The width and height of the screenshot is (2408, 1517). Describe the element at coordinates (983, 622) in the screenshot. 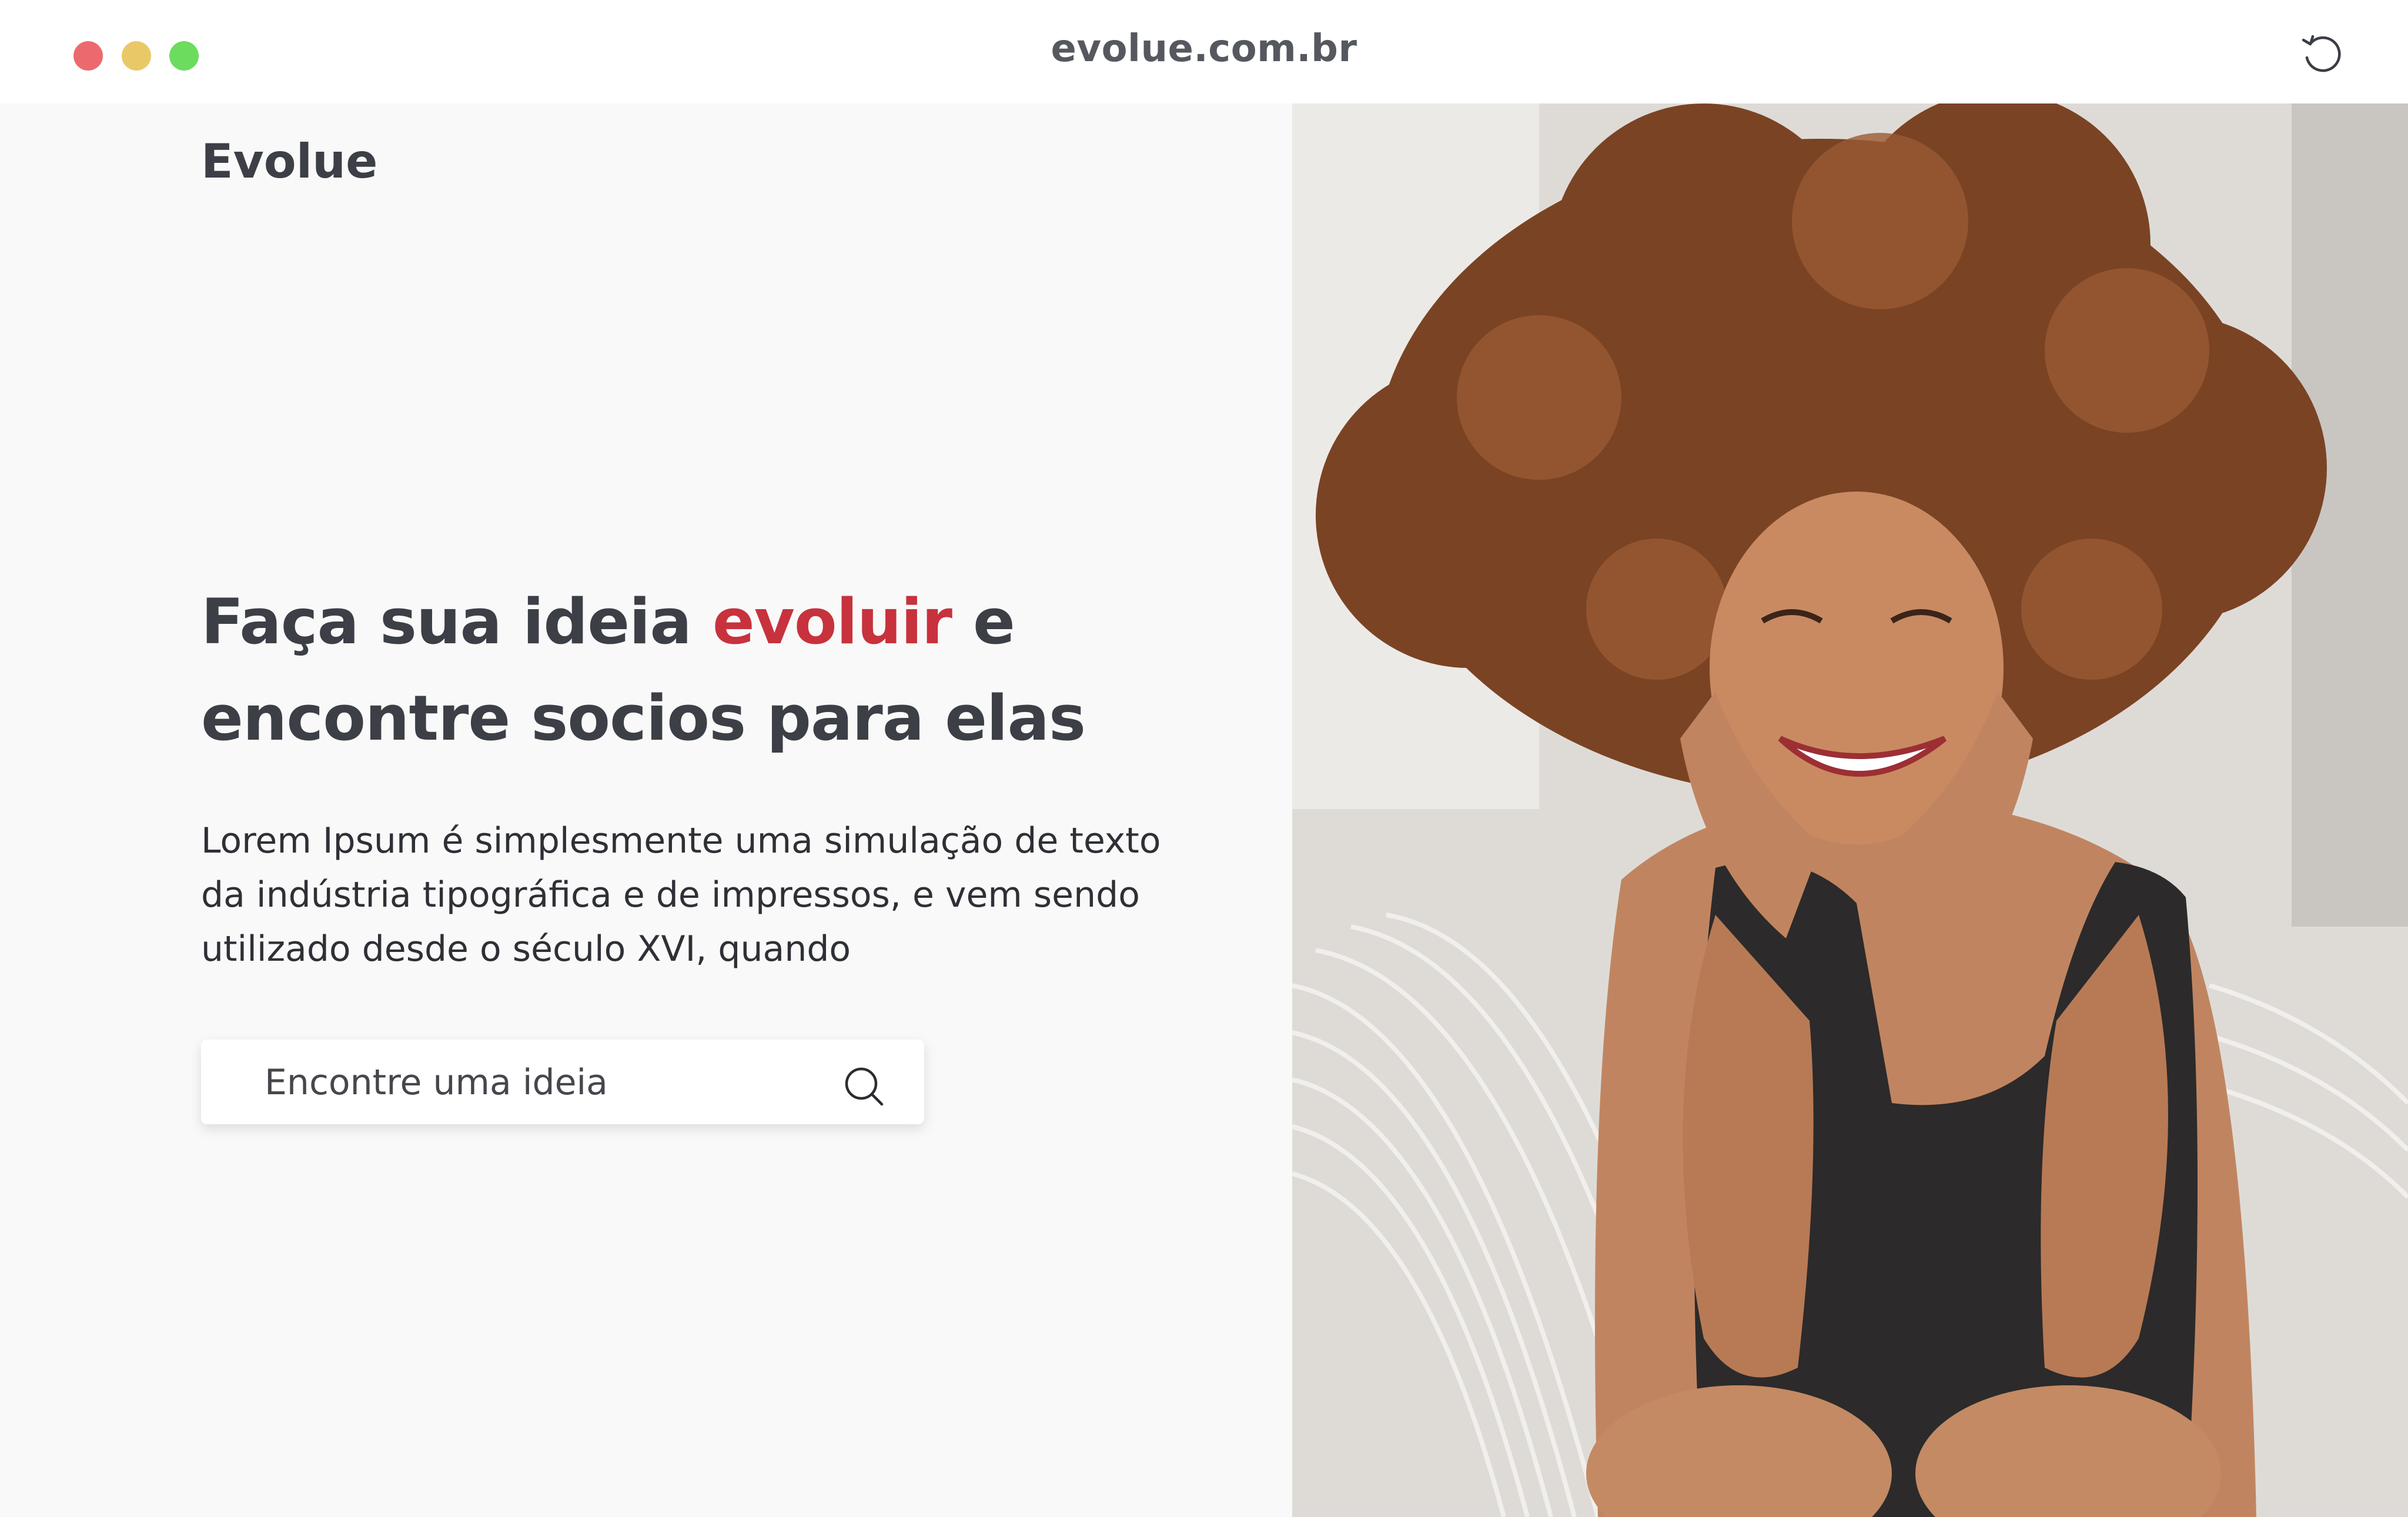

I see `headline-text-end: e` at that location.